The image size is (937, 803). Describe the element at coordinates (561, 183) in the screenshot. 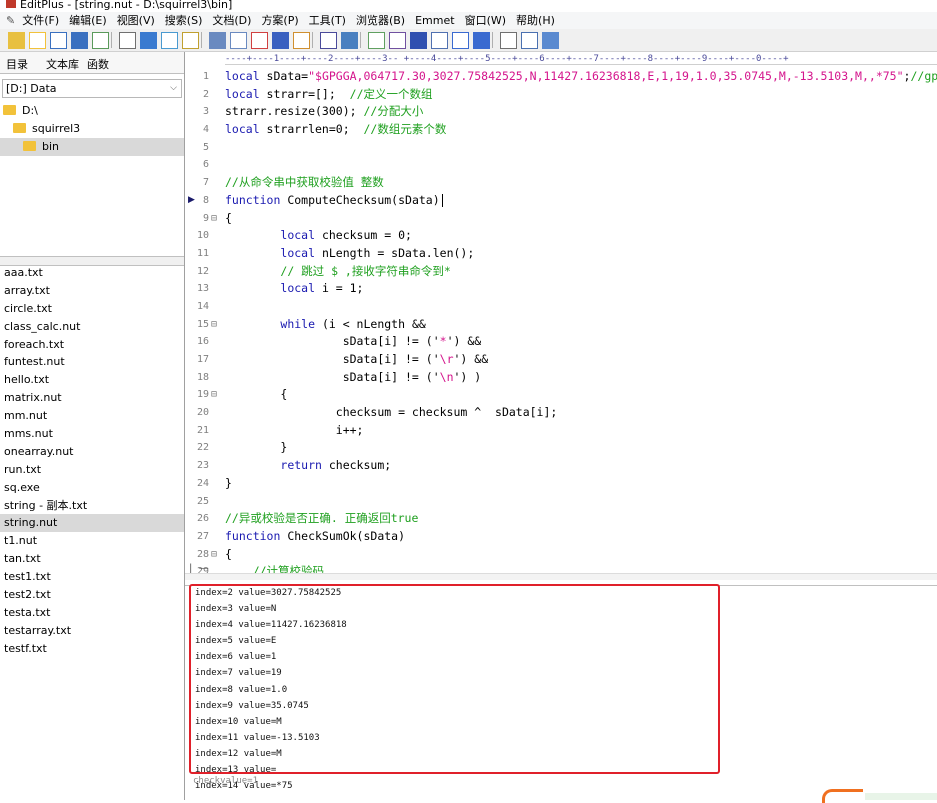

I see `code-line: 7 //从命令串中获取校验值 整数` at that location.